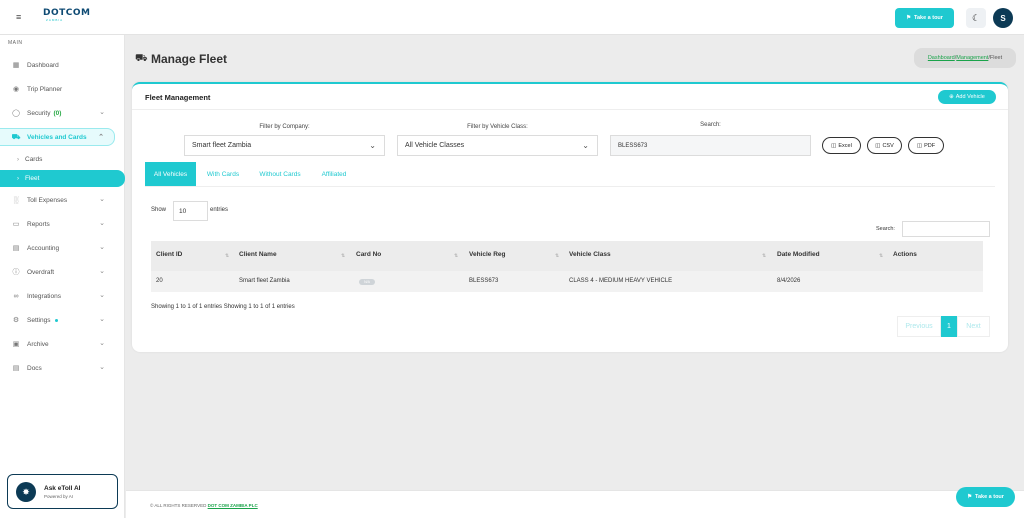  What do you see at coordinates (223, 174) in the screenshot?
I see `tab-with-cards: With Cards` at bounding box center [223, 174].